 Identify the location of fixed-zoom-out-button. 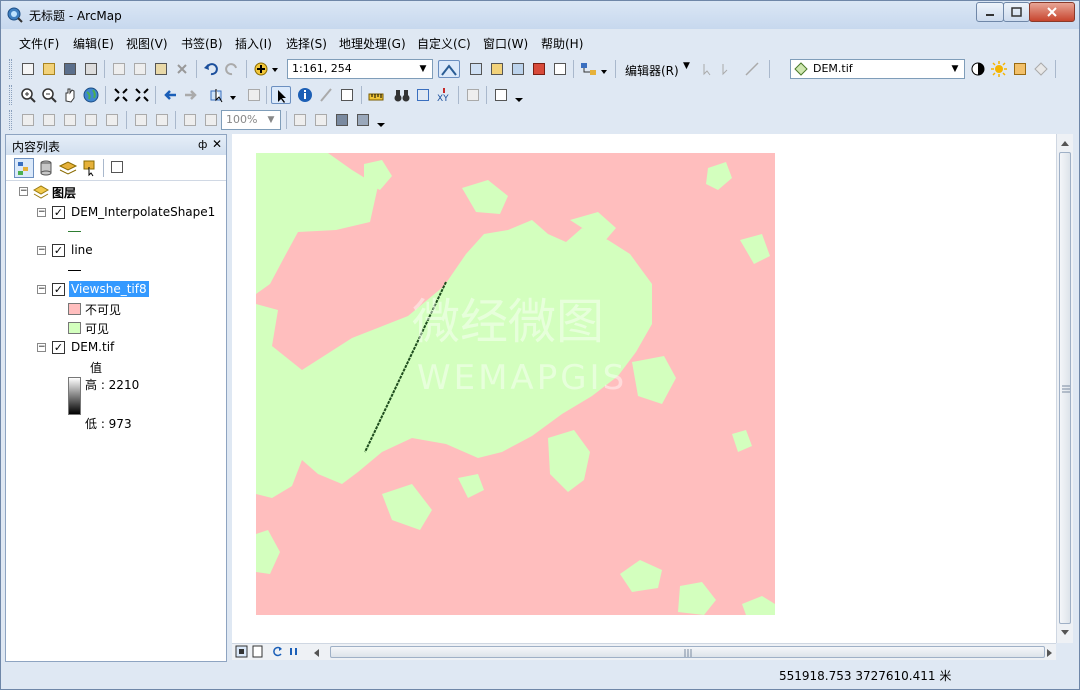
(142, 95).